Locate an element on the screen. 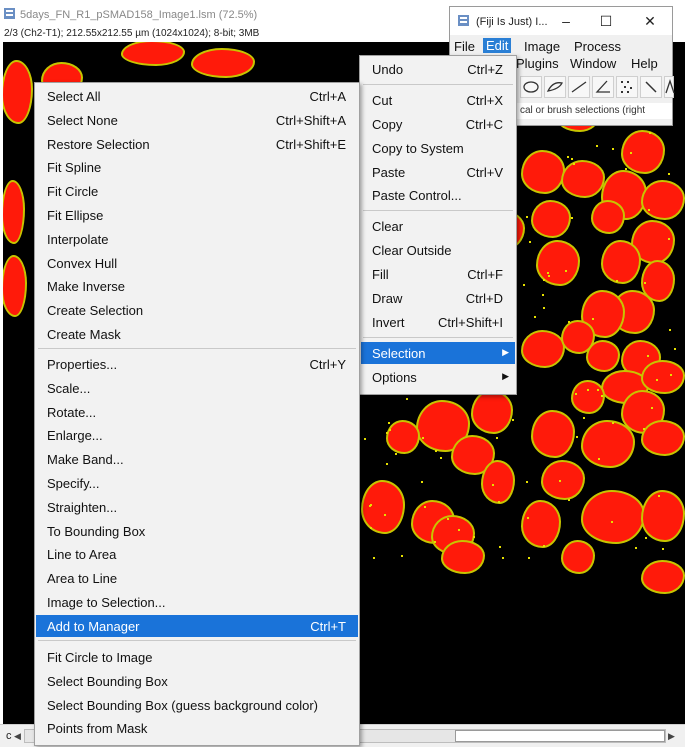 This screenshot has height=747, width=685. menu-item-label: Select All is located at coordinates (74, 96).